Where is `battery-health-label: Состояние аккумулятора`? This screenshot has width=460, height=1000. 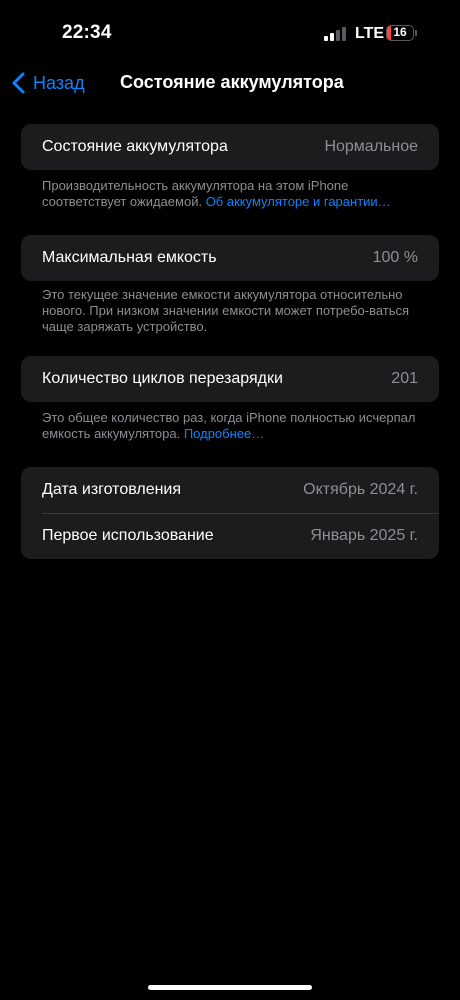
battery-health-label: Состояние аккумулятора is located at coordinates (135, 146).